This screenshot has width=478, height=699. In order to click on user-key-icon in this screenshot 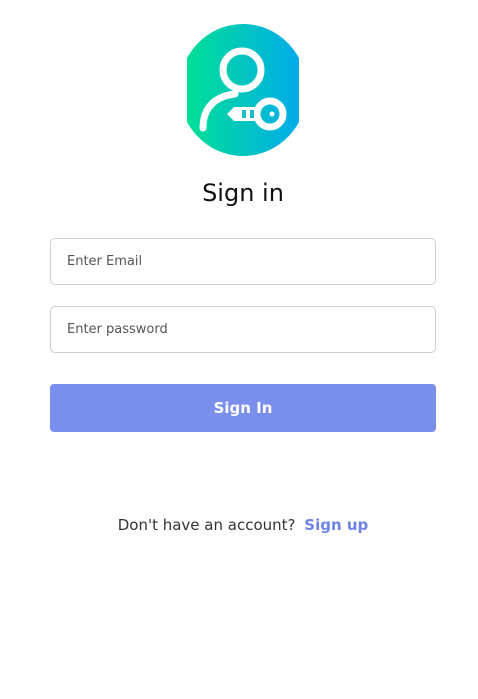, I will do `click(243, 90)`.